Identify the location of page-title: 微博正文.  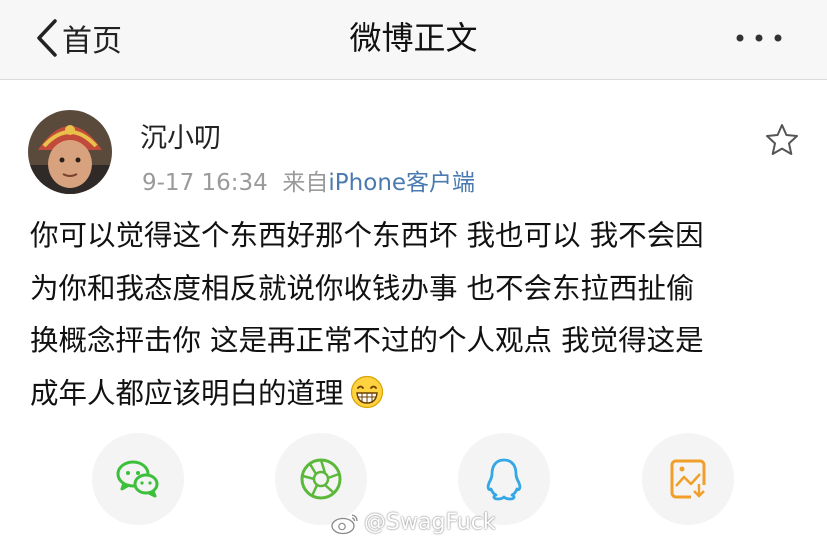
(413, 38).